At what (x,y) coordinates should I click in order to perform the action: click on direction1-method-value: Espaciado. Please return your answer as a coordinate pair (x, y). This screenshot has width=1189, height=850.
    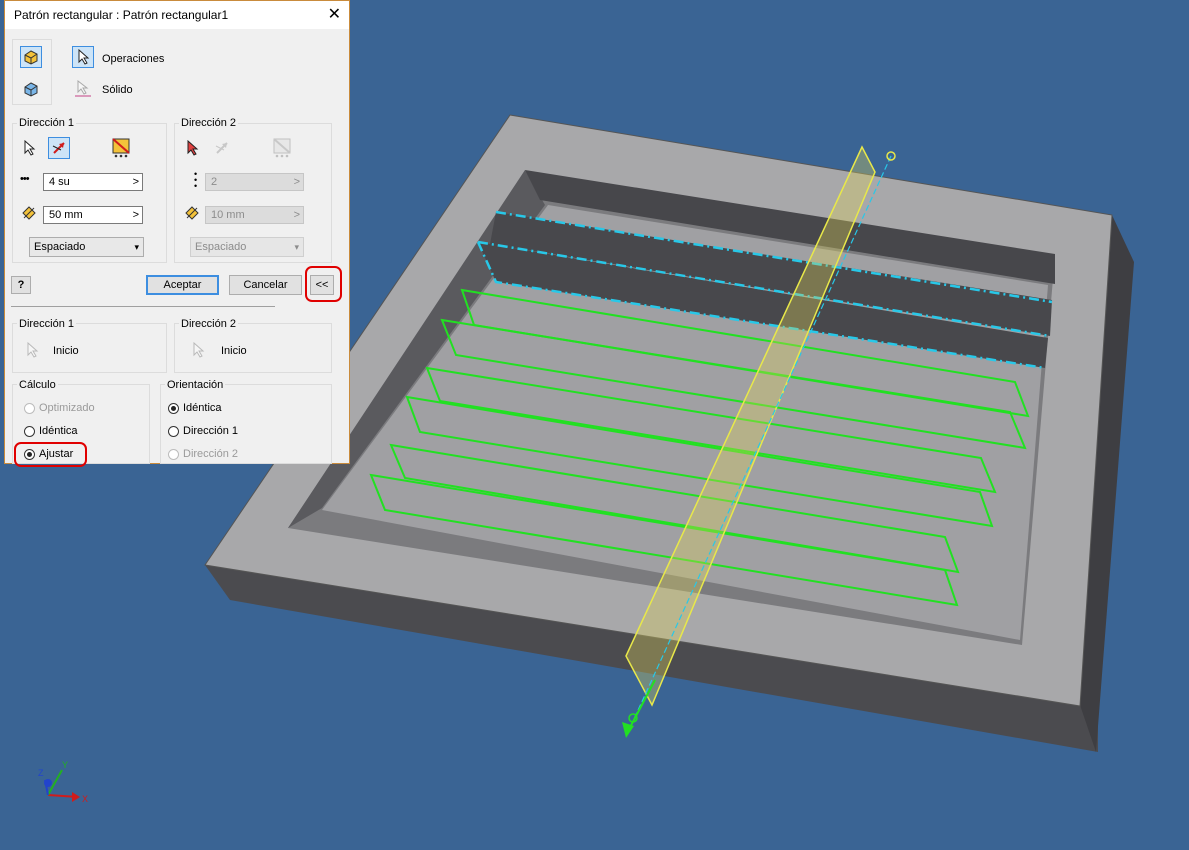
    Looking at the image, I should click on (60, 247).